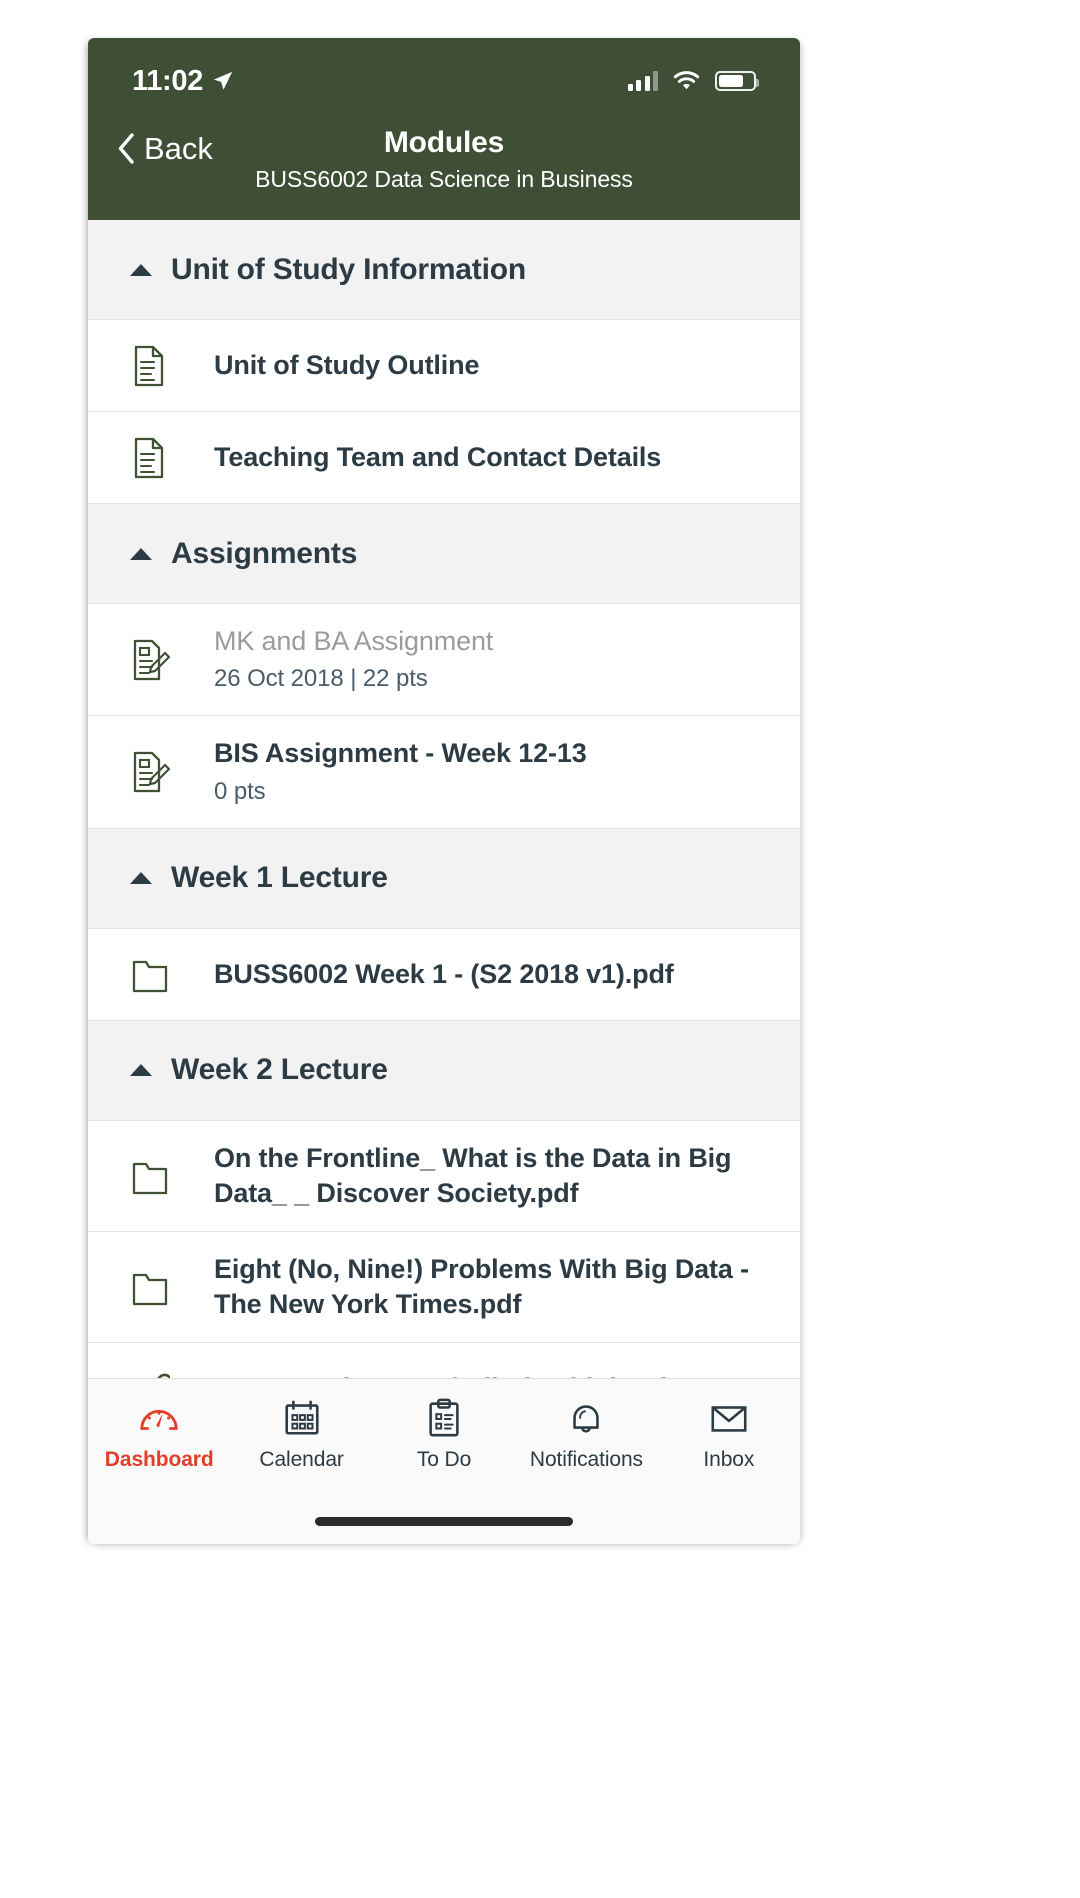 This screenshot has height=1898, width=1080. I want to click on module-section-title: Week 1 Lecture, so click(279, 878).